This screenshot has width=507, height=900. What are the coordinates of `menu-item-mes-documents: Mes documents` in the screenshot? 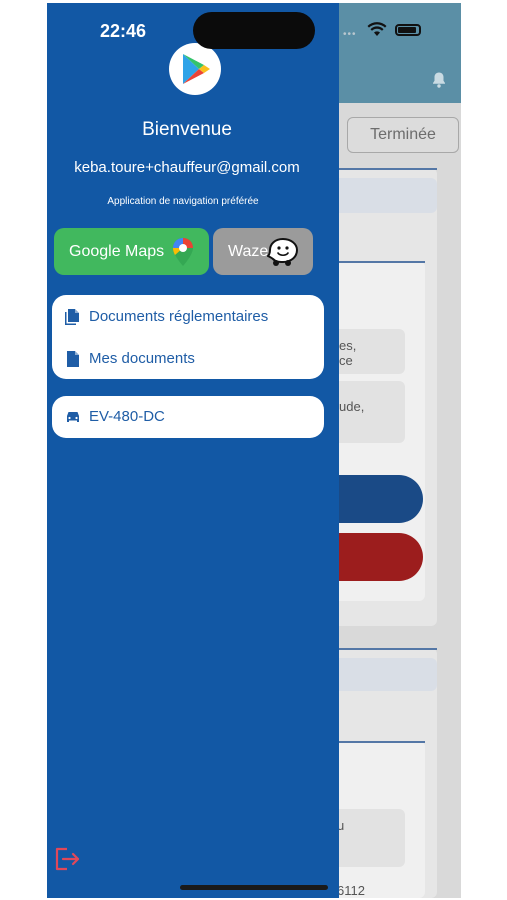 It's located at (188, 359).